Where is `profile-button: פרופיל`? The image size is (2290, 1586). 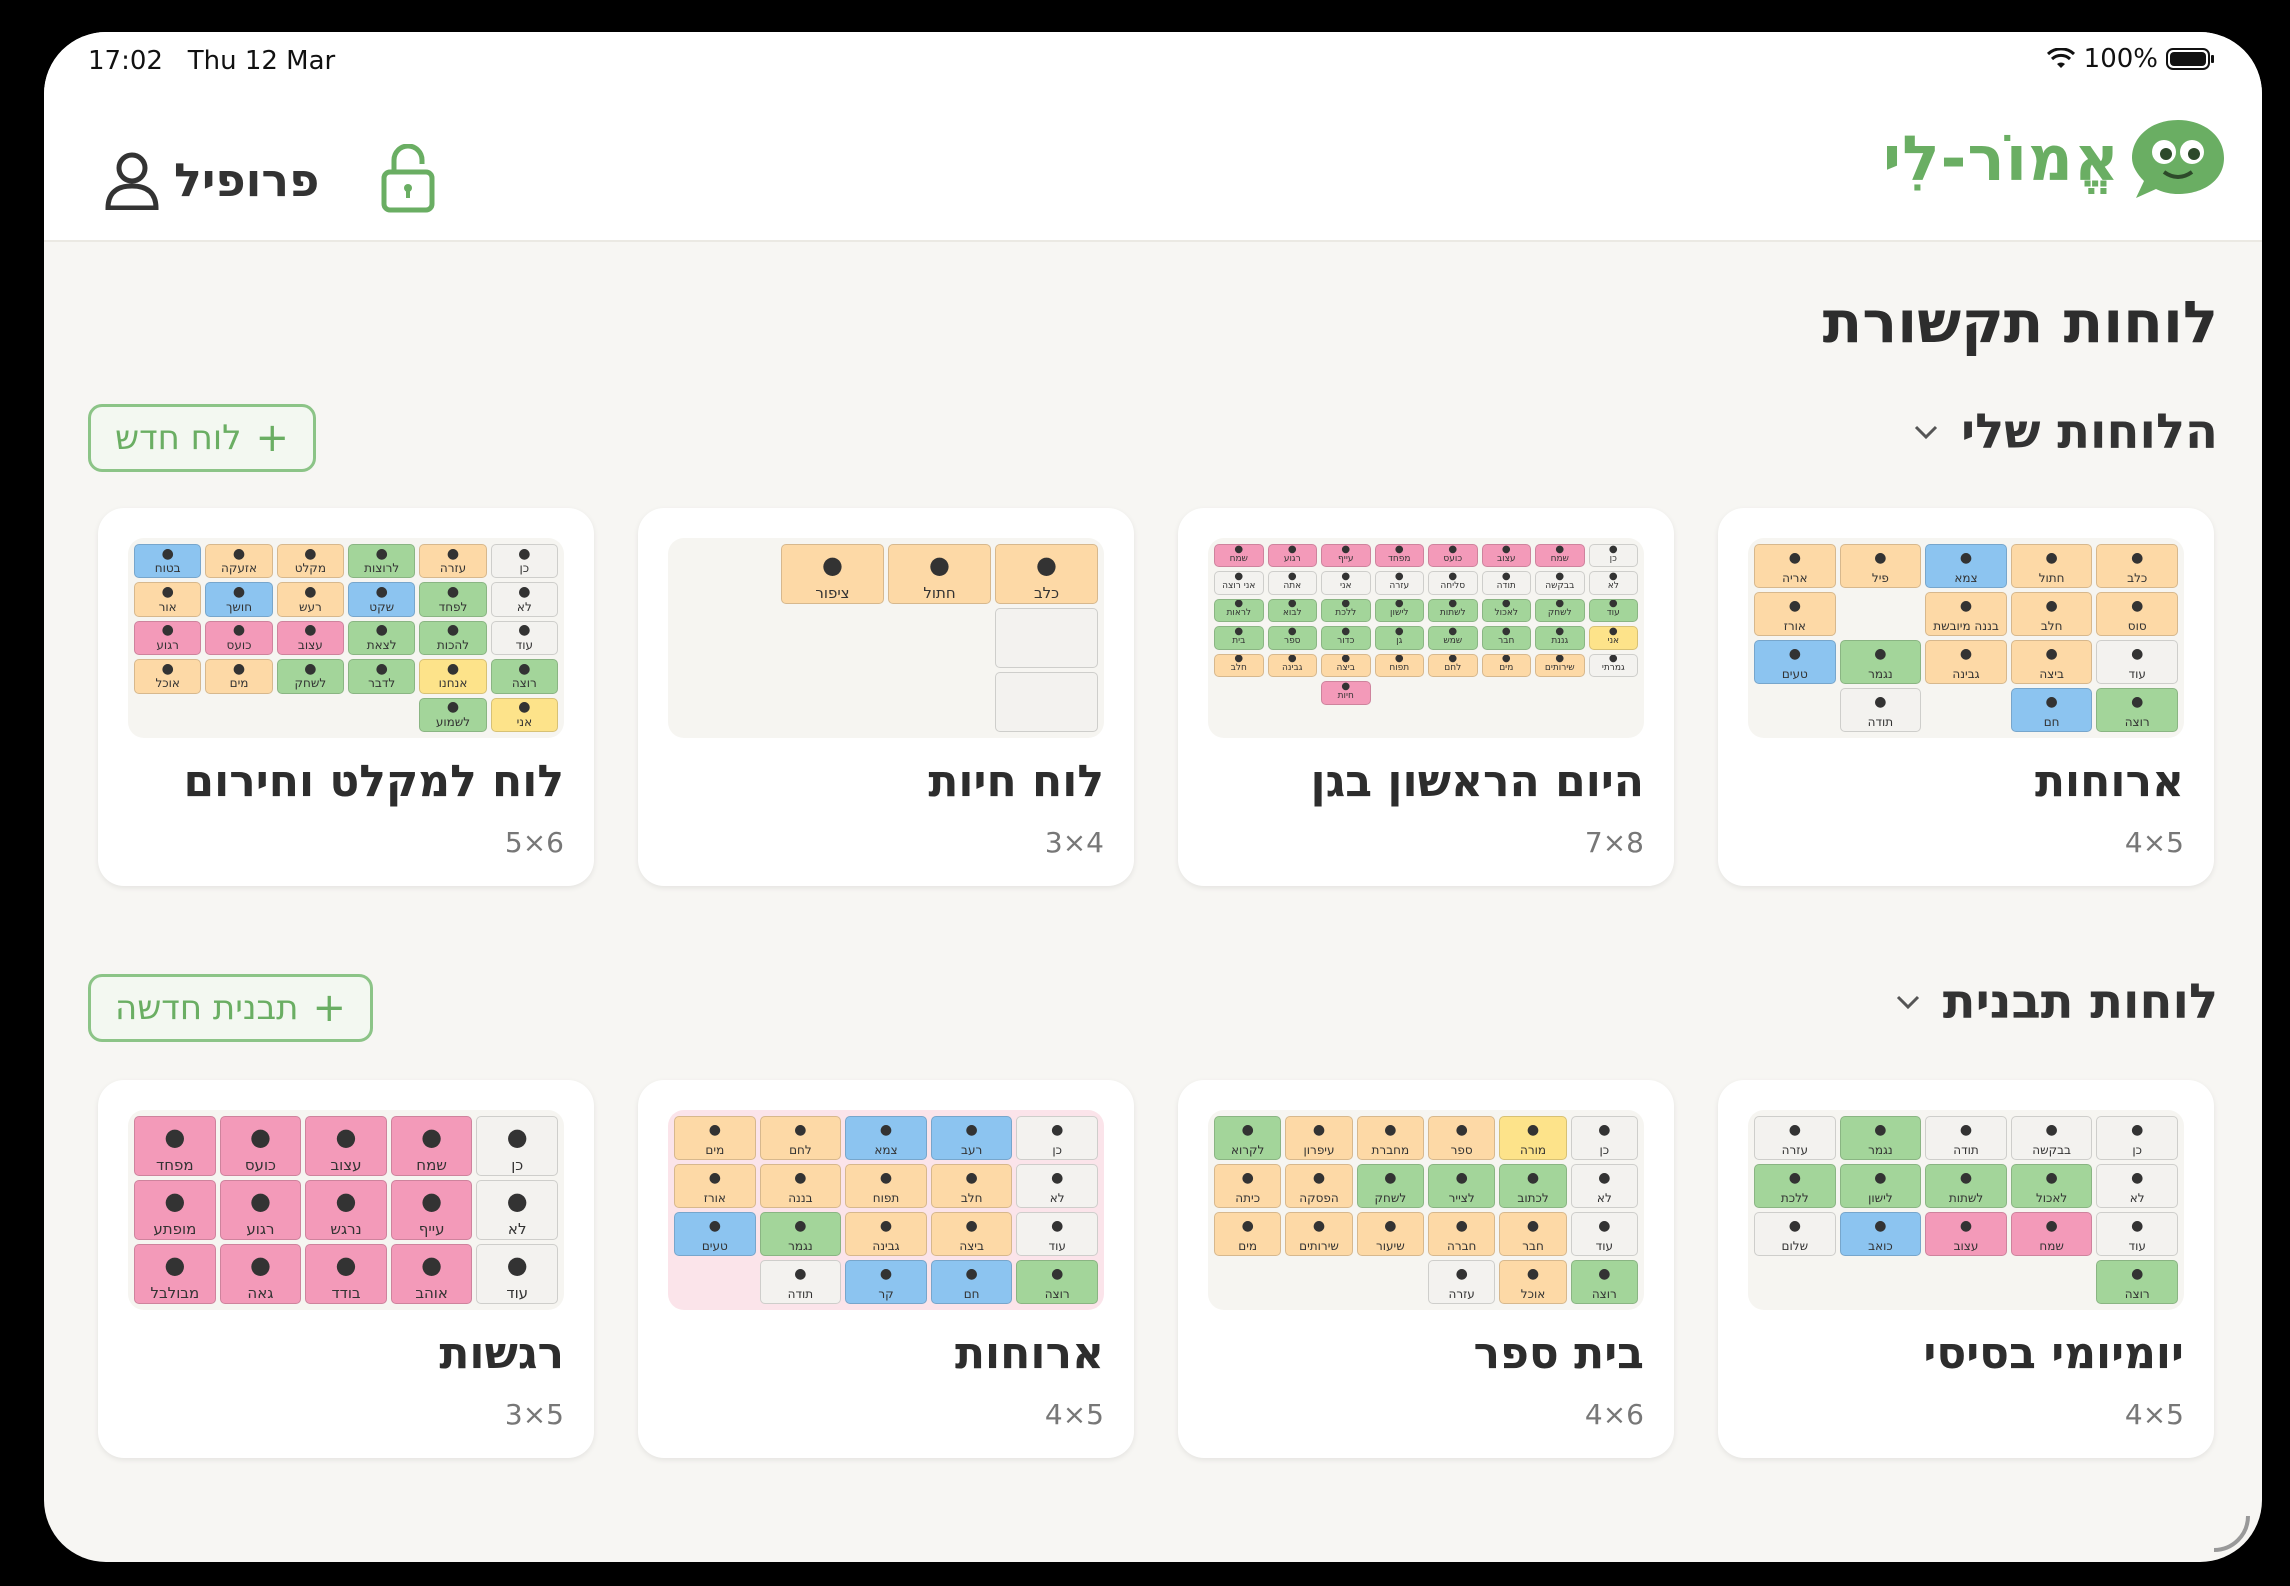
profile-button: פרופיל is located at coordinates (211, 180).